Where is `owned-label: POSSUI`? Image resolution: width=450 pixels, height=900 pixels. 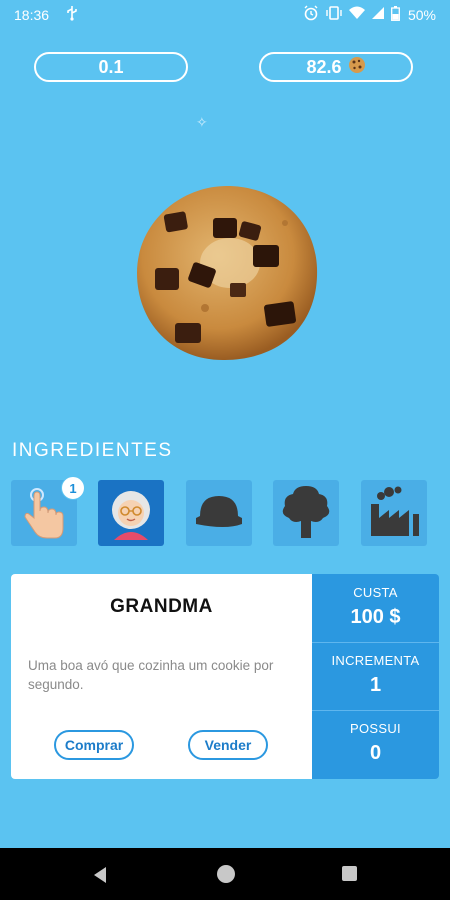 owned-label: POSSUI is located at coordinates (375, 728).